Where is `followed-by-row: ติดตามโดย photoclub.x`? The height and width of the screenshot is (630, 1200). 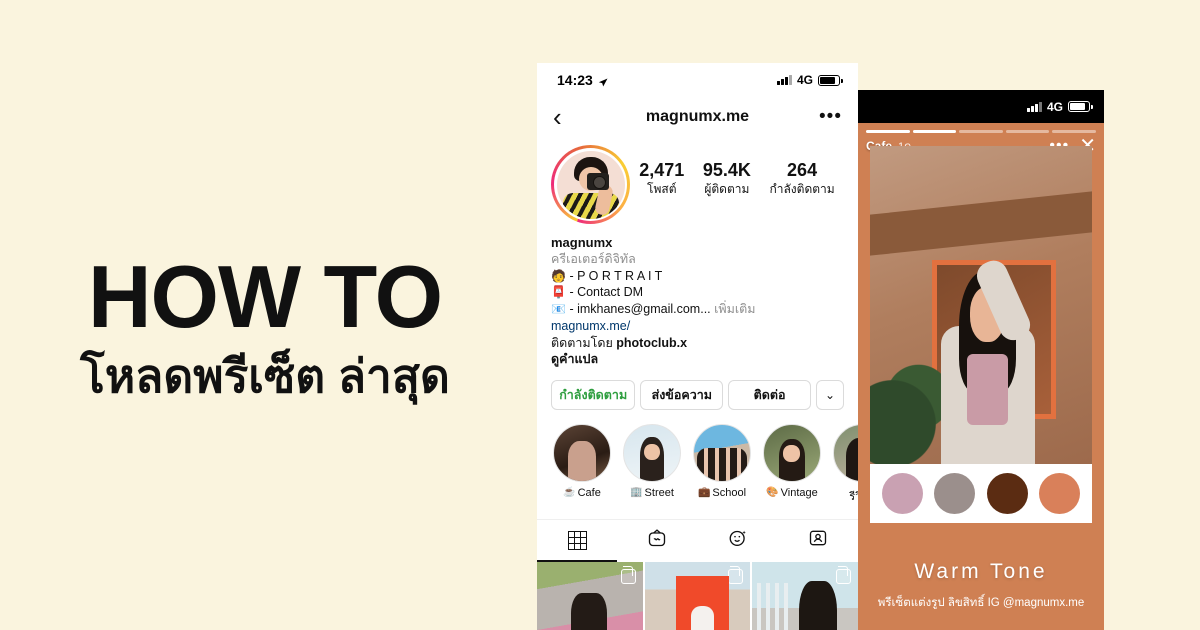 followed-by-row: ติดตามโดย photoclub.x is located at coordinates (697, 343).